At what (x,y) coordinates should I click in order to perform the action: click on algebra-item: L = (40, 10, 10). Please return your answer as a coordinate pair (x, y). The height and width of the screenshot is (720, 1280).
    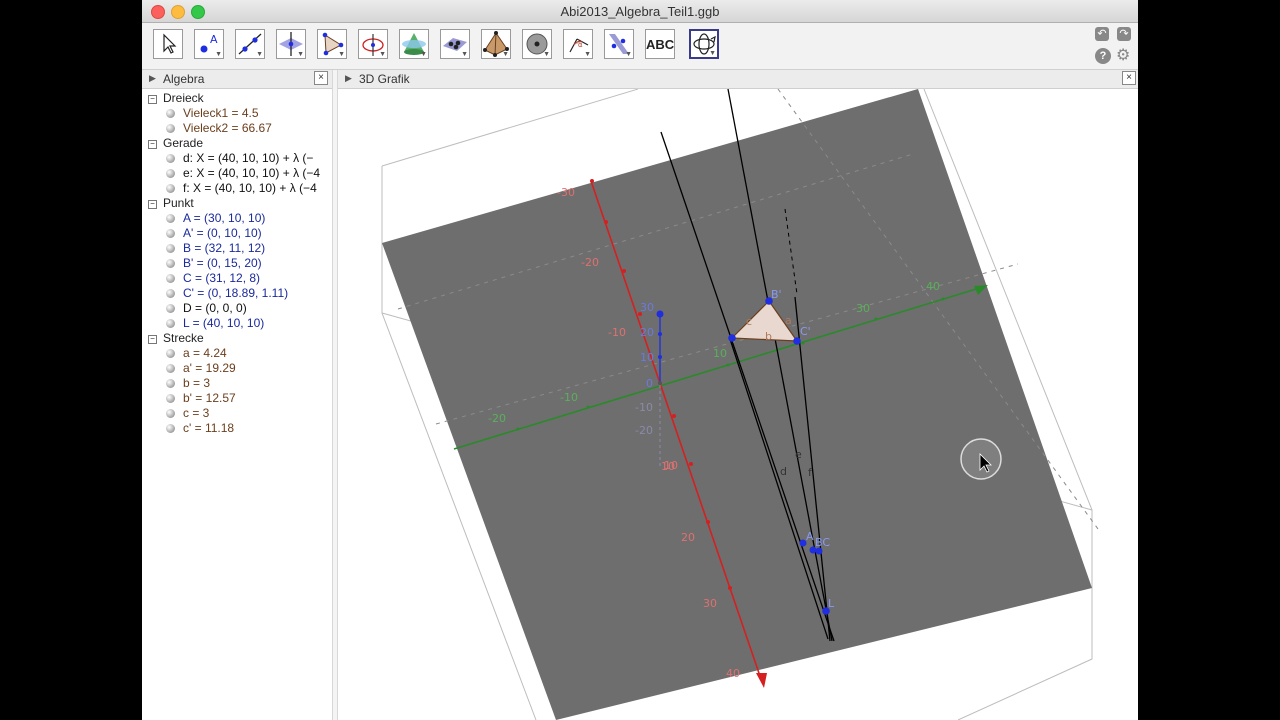
    Looking at the image, I should click on (215, 323).